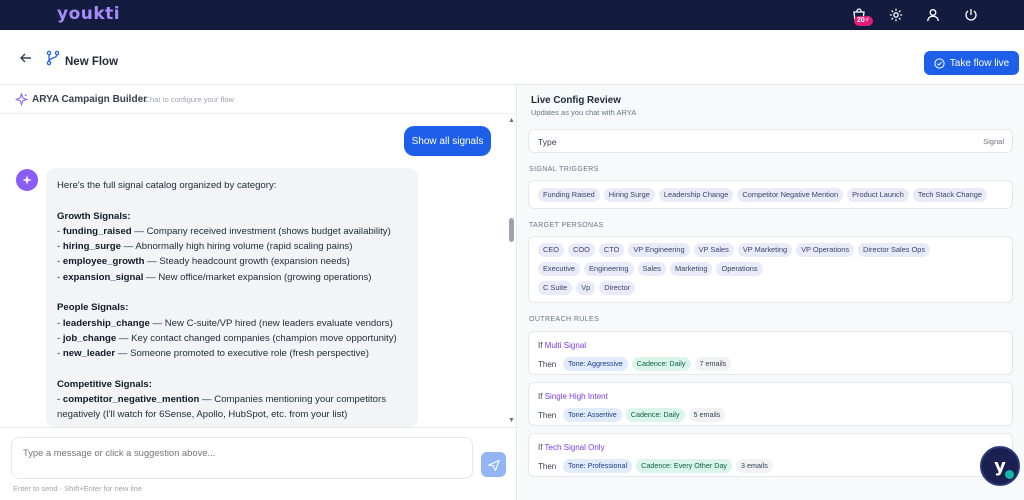  I want to click on rule-if: If Single High Intent, so click(573, 396).